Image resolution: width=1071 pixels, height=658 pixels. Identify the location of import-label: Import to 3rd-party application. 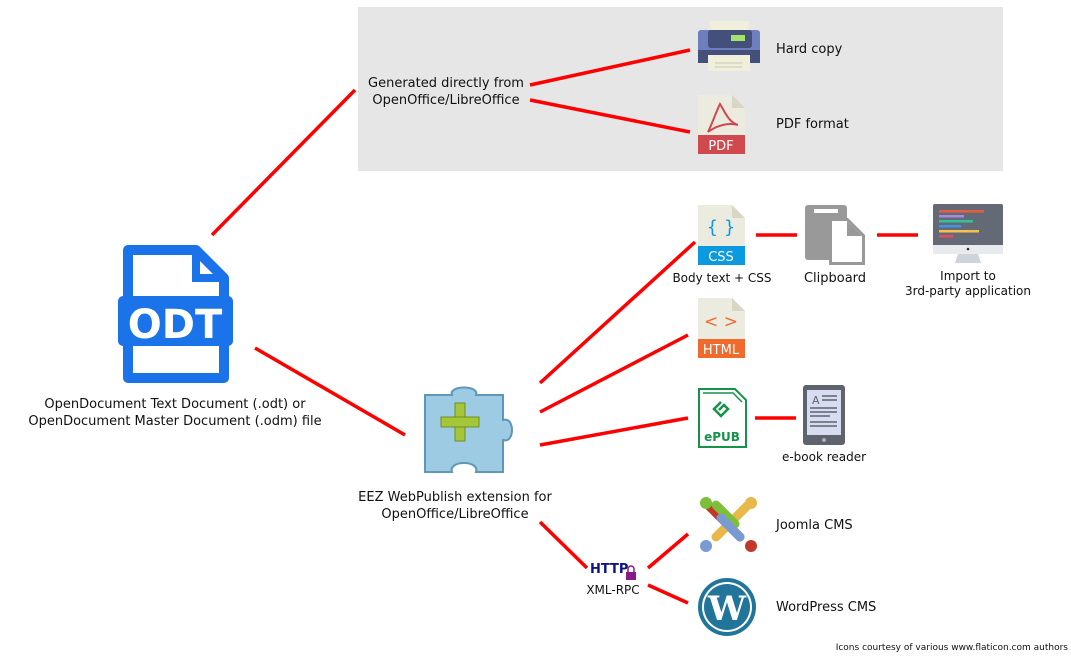
(968, 284).